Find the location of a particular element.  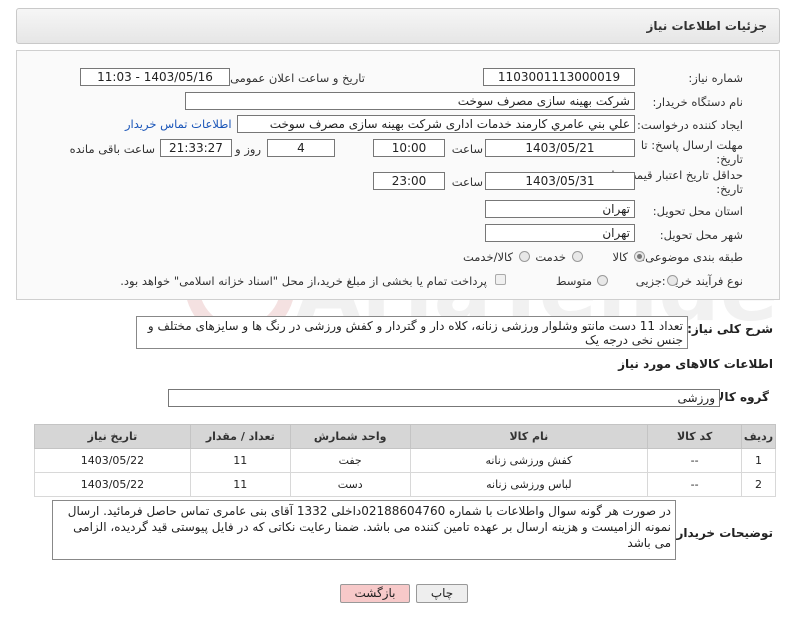

table-cell: جفت is located at coordinates (350, 460).